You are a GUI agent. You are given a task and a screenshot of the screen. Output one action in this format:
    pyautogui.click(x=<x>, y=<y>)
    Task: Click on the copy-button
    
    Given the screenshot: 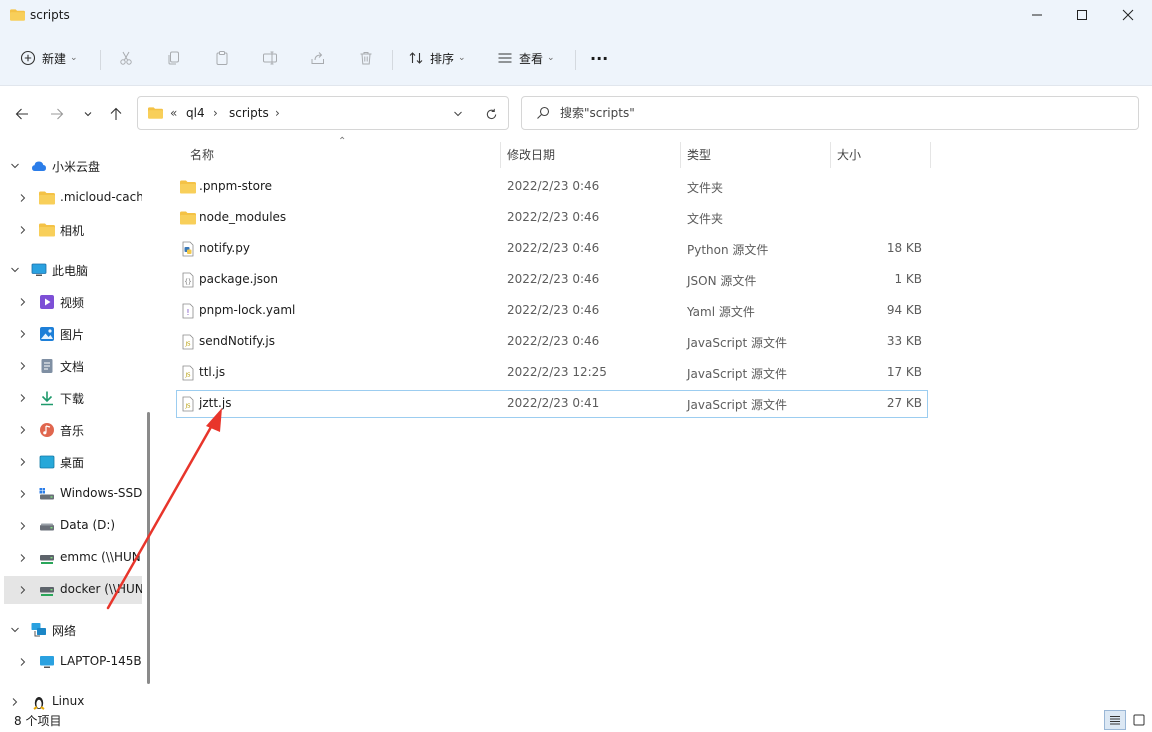 What is the action you would take?
    pyautogui.click(x=174, y=58)
    